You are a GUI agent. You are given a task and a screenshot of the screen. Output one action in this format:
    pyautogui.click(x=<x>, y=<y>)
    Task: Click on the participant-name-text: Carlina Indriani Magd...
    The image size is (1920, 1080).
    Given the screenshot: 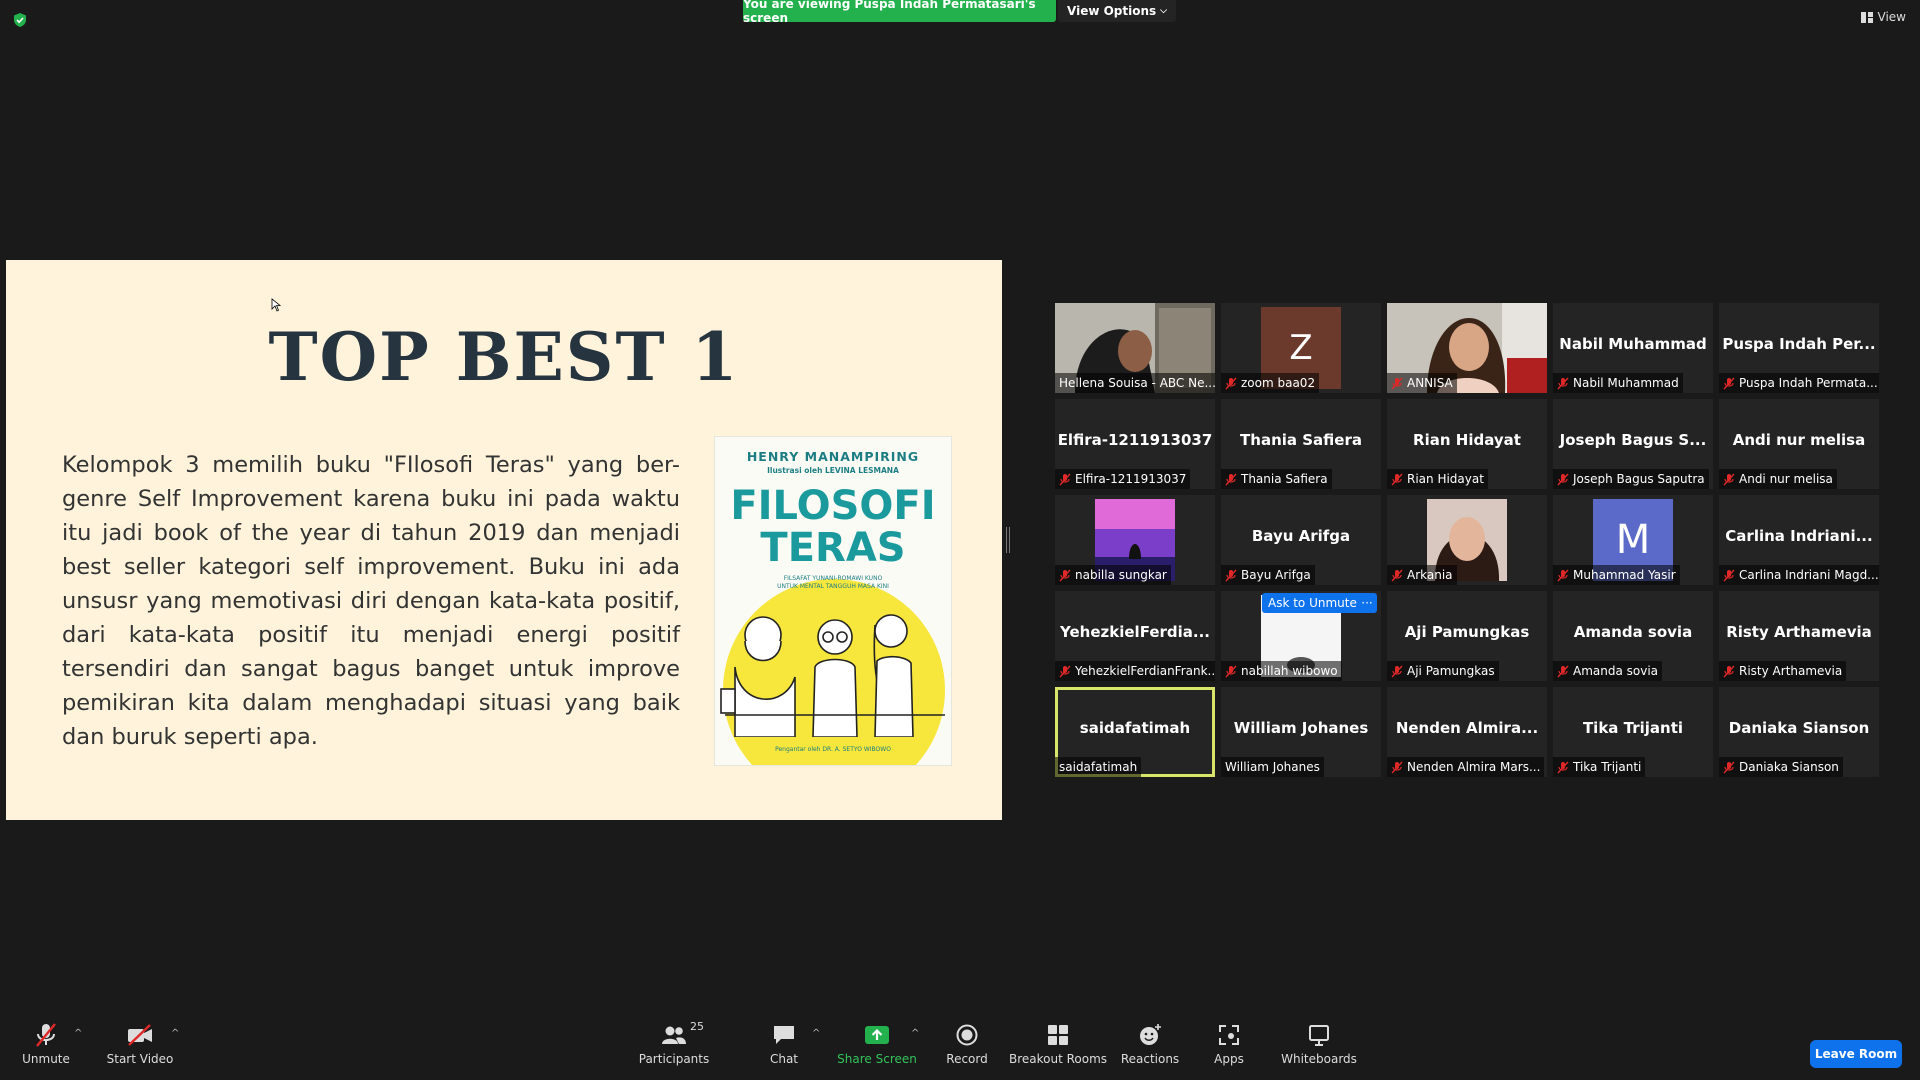 What is the action you would take?
    pyautogui.click(x=1809, y=575)
    